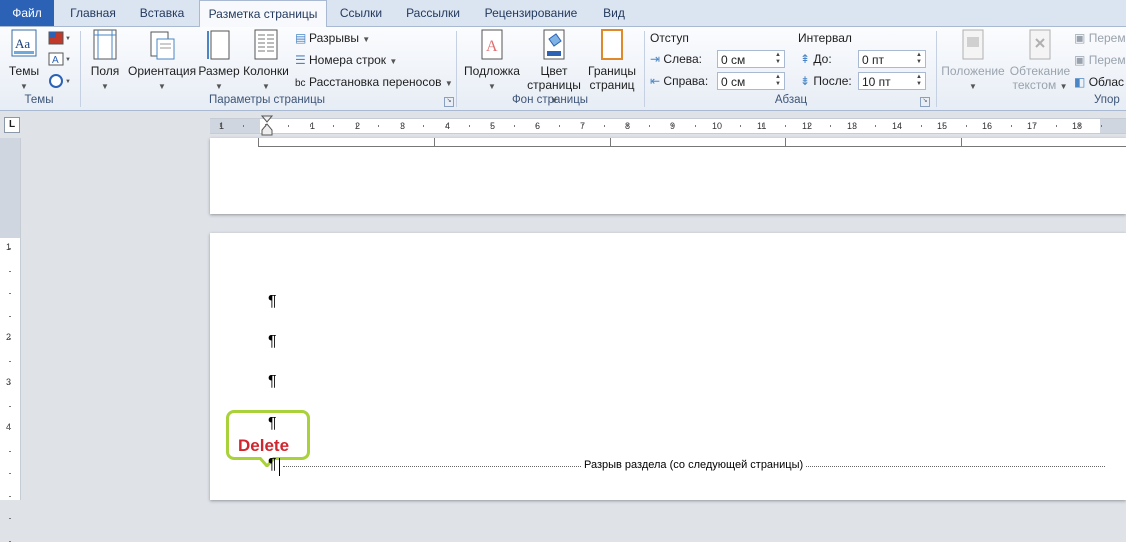  What do you see at coordinates (1107, 100) in the screenshot?
I see `group-label-arrange: Упор` at bounding box center [1107, 100].